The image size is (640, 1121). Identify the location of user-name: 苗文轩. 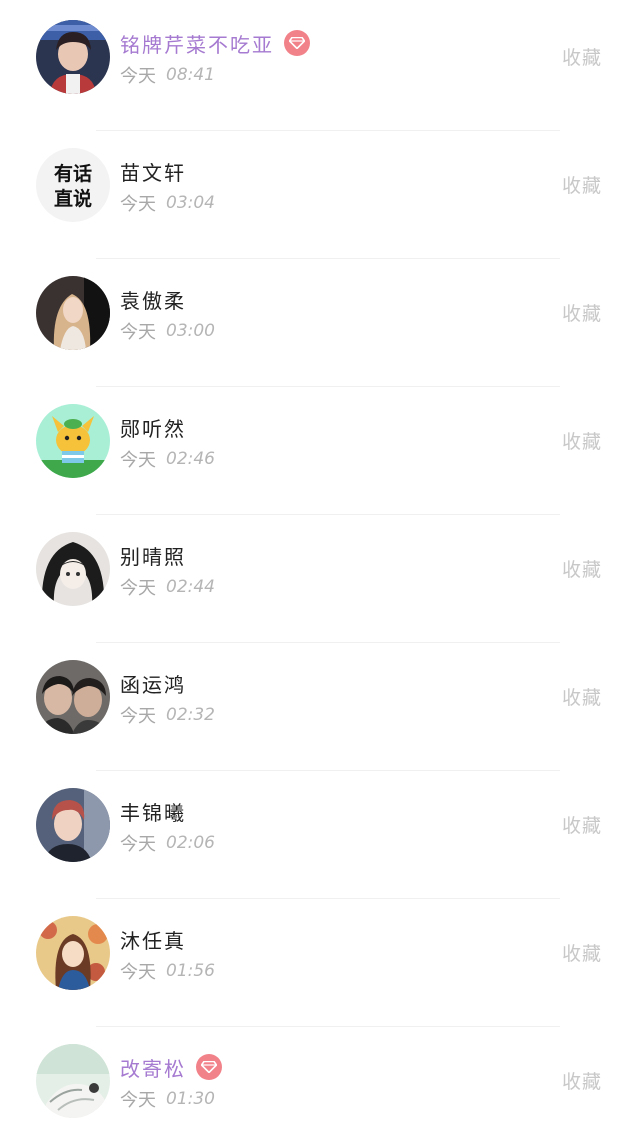
(153, 171).